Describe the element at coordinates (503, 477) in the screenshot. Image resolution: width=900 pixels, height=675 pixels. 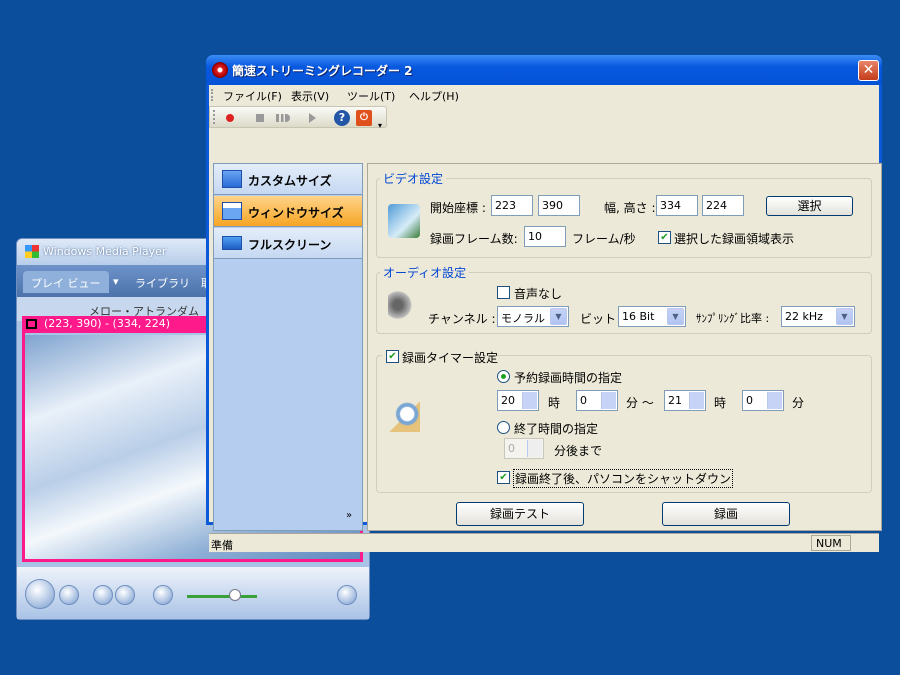
I see `shutdown-checkbox: ✔` at that location.